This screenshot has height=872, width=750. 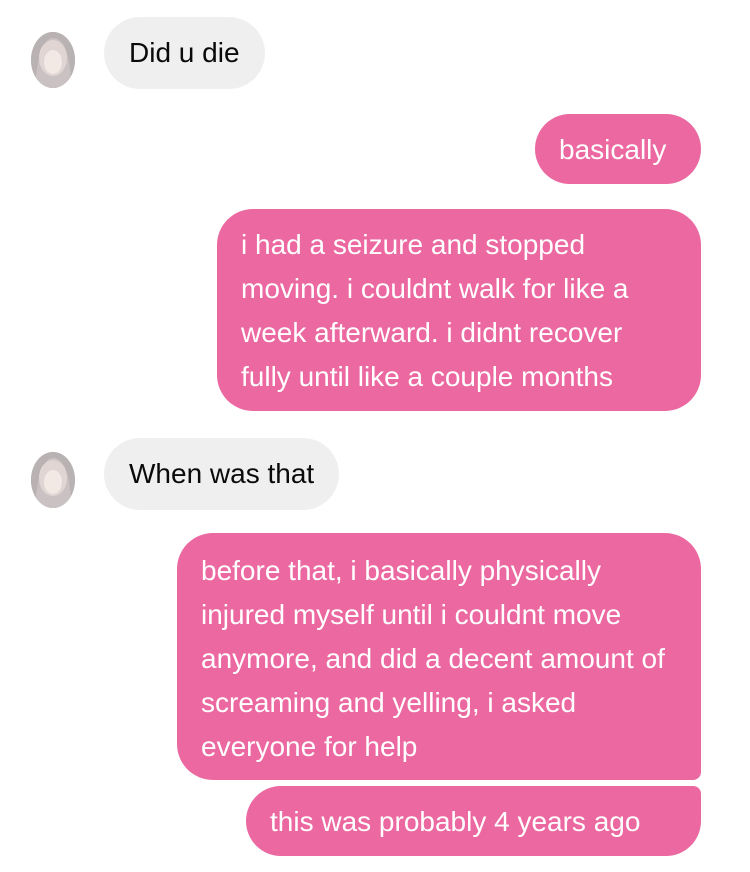 I want to click on sent-message: this was probably 4 years ago, so click(x=473, y=821).